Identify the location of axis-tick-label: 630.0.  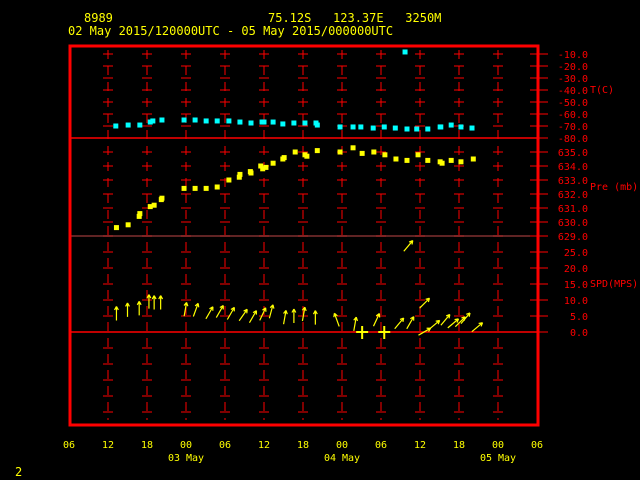
(573, 223).